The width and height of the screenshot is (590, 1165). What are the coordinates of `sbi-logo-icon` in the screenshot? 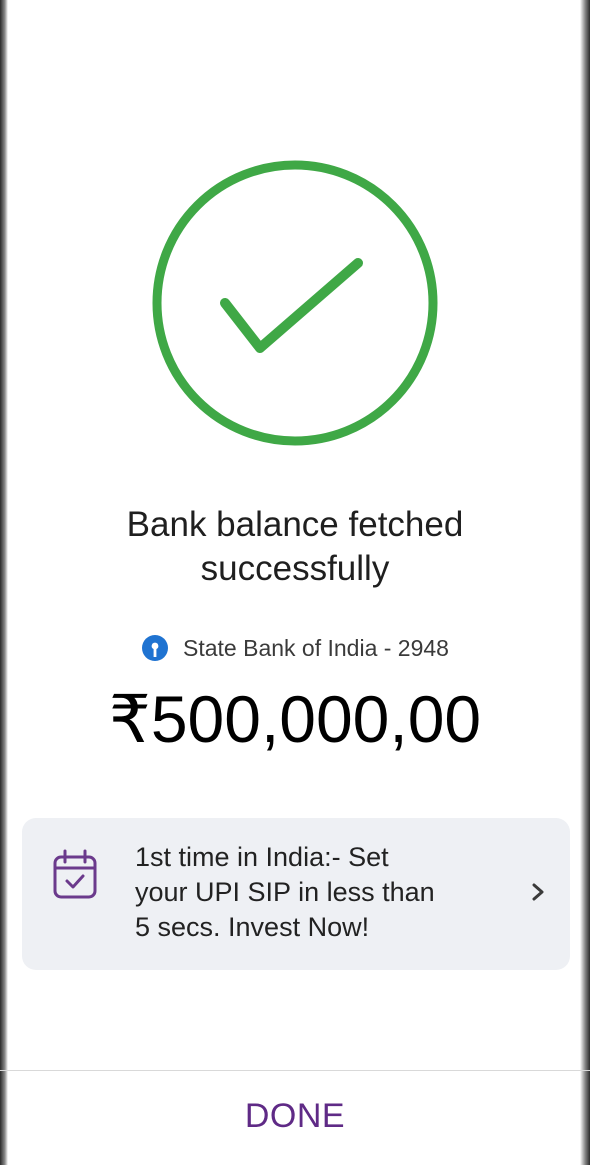 It's located at (155, 648).